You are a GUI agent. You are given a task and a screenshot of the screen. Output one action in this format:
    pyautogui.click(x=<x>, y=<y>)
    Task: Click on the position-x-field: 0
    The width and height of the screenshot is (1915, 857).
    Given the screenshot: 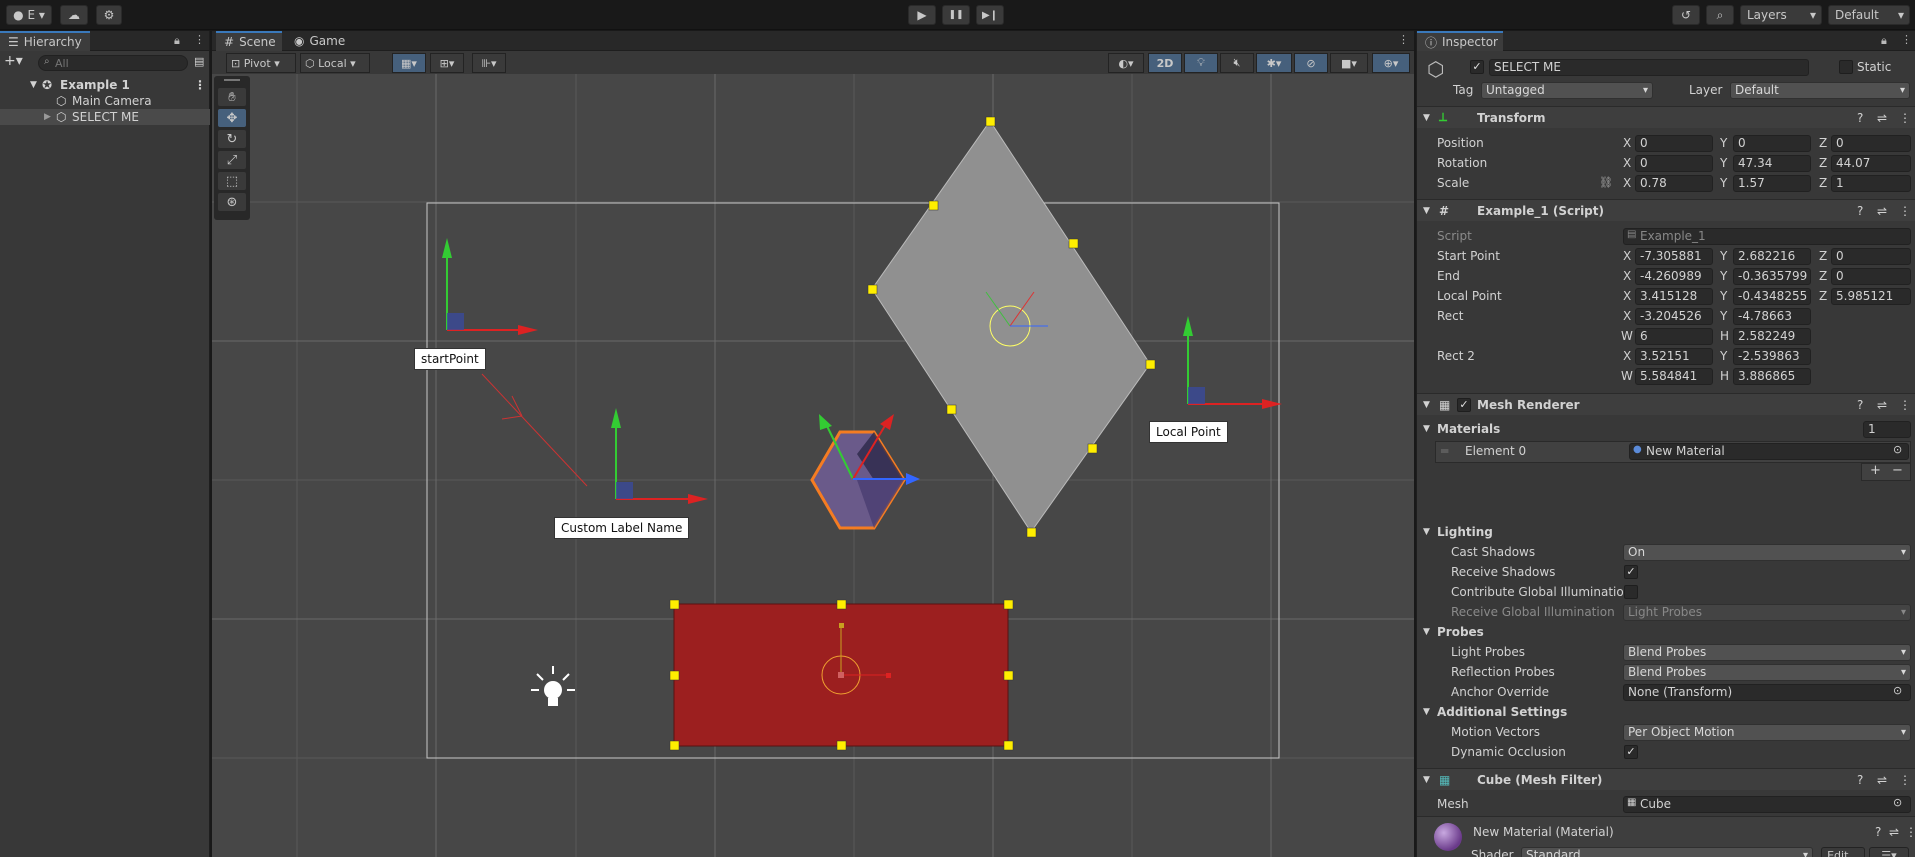 What is the action you would take?
    pyautogui.click(x=1674, y=143)
    